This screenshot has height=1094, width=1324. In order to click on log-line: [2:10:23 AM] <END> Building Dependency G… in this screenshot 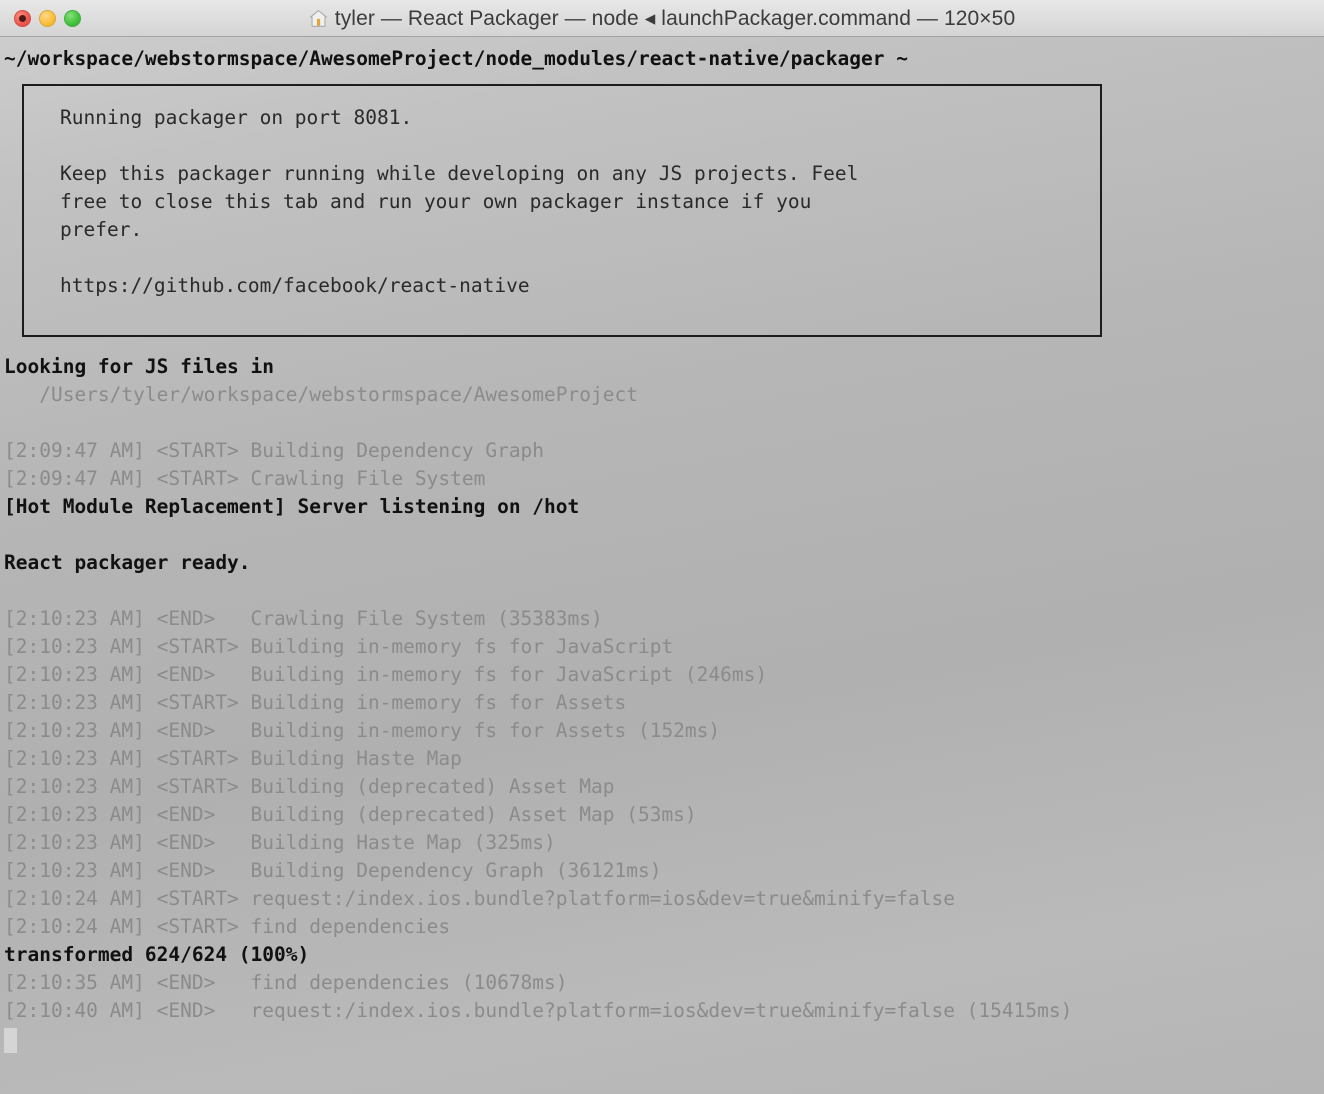, I will do `click(333, 870)`.